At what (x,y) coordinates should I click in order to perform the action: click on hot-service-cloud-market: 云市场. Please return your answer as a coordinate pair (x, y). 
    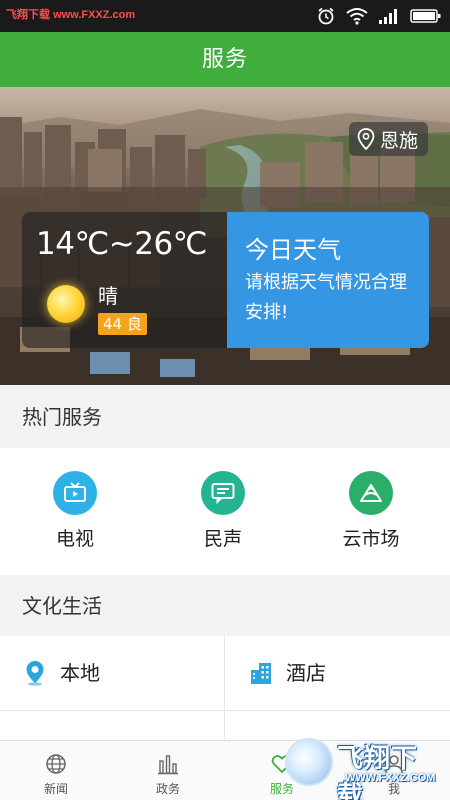
    Looking at the image, I should click on (371, 511).